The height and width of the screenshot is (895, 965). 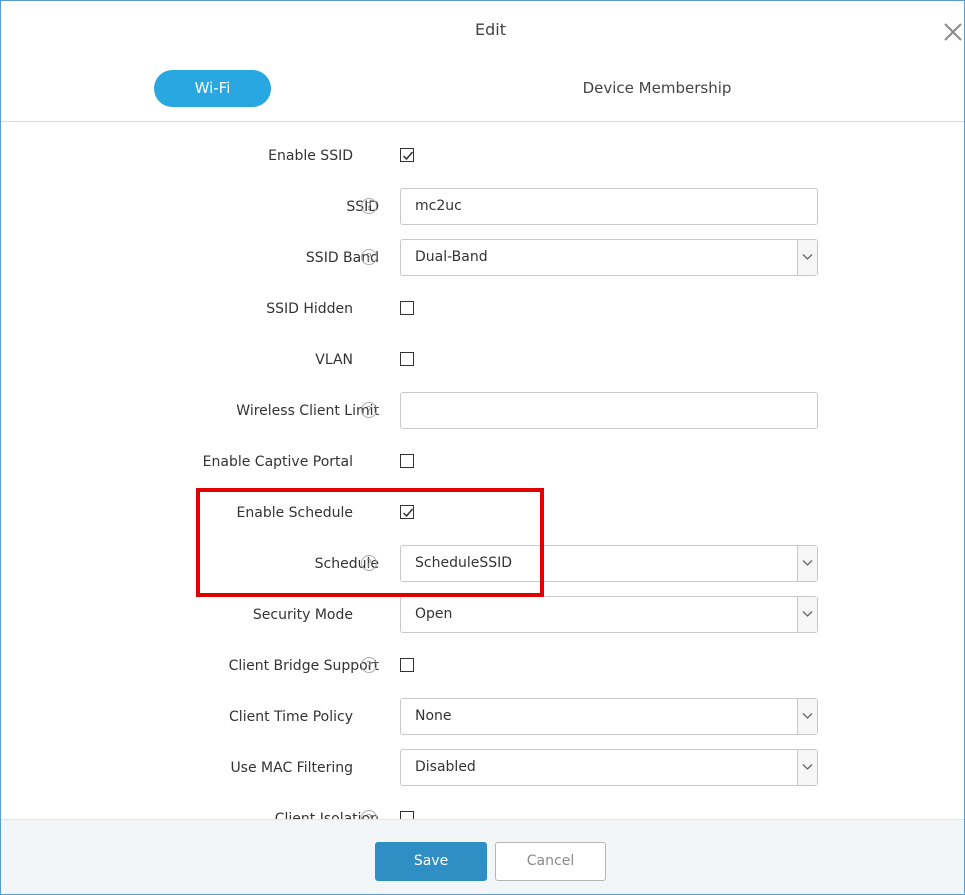 What do you see at coordinates (482, 61) in the screenshot?
I see `dialog-header: Edit Wi-Fi Device Membership` at bounding box center [482, 61].